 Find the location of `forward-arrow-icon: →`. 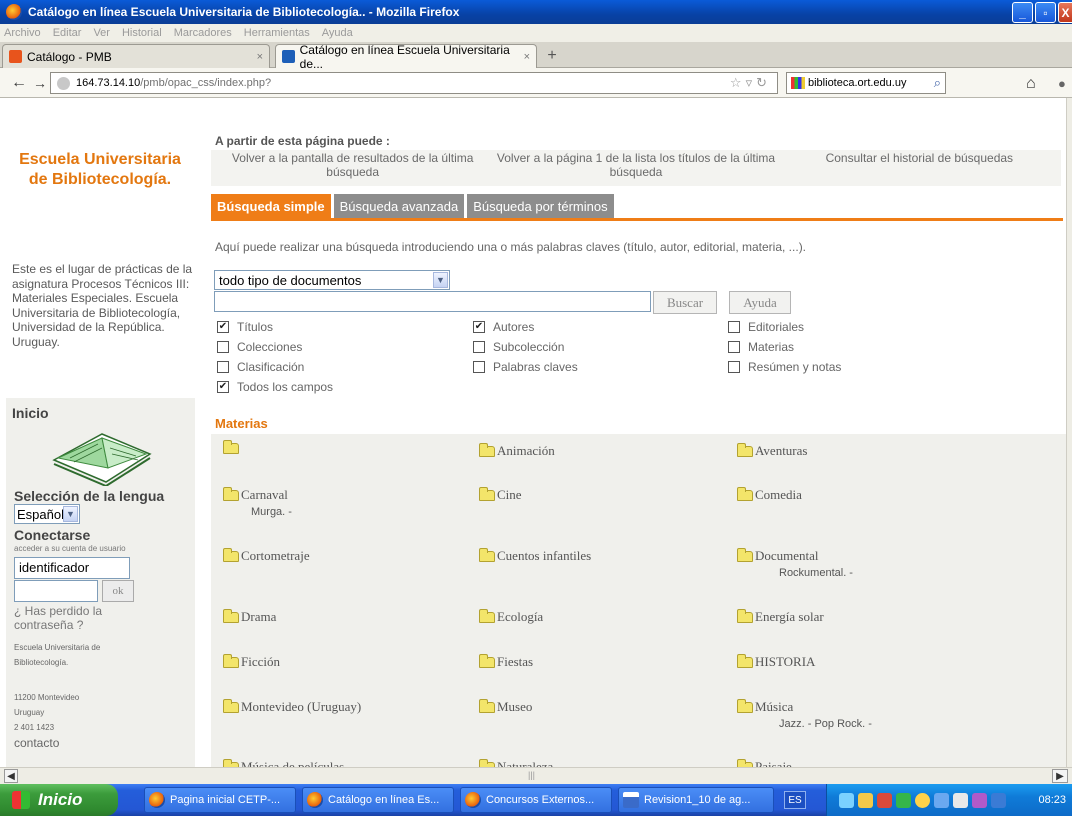

forward-arrow-icon: → is located at coordinates (40, 83).